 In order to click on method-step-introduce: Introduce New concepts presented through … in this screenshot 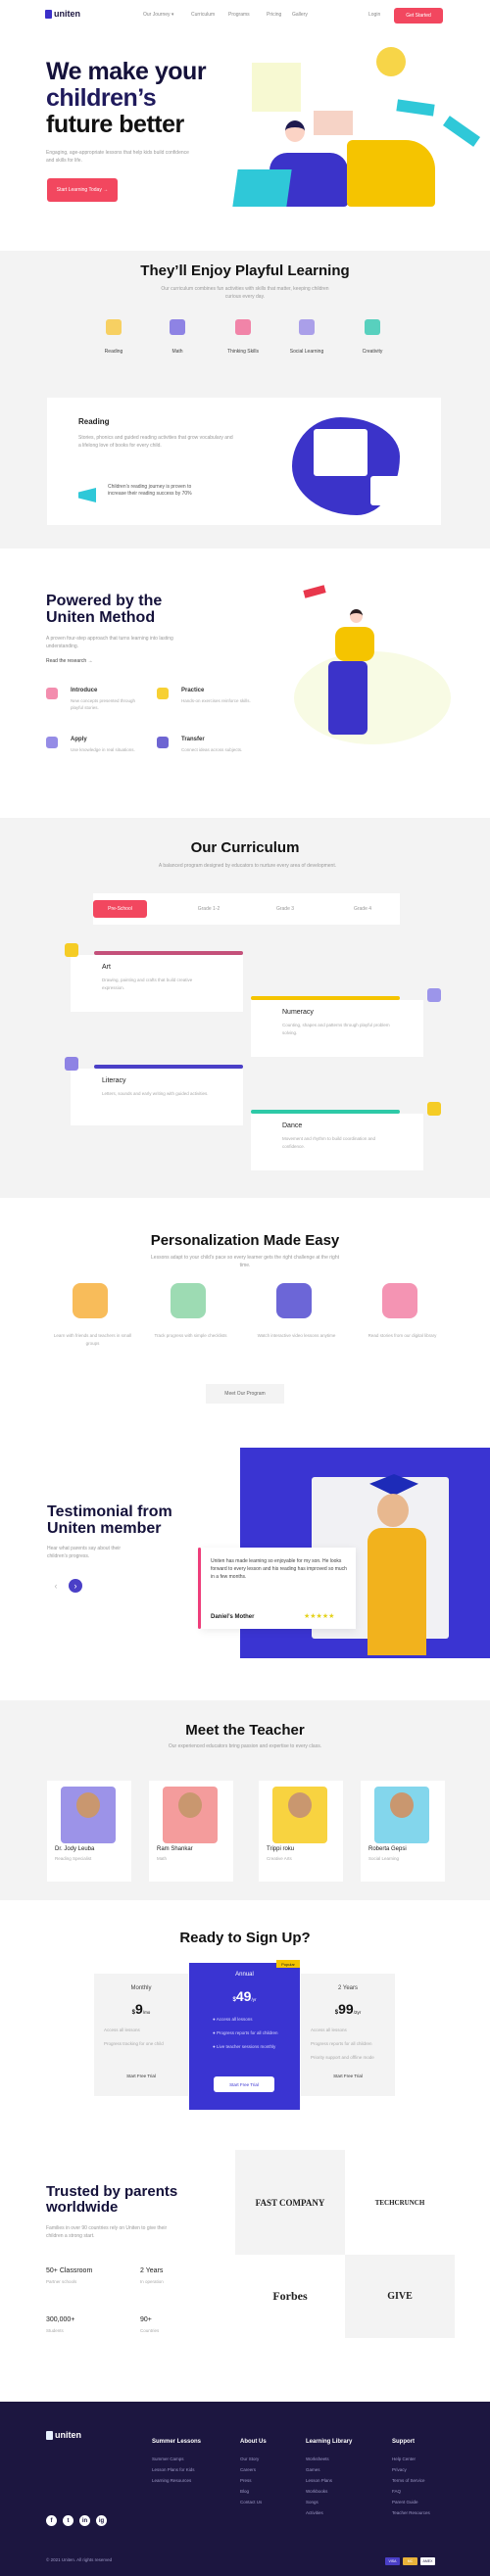, I will do `click(97, 706)`.